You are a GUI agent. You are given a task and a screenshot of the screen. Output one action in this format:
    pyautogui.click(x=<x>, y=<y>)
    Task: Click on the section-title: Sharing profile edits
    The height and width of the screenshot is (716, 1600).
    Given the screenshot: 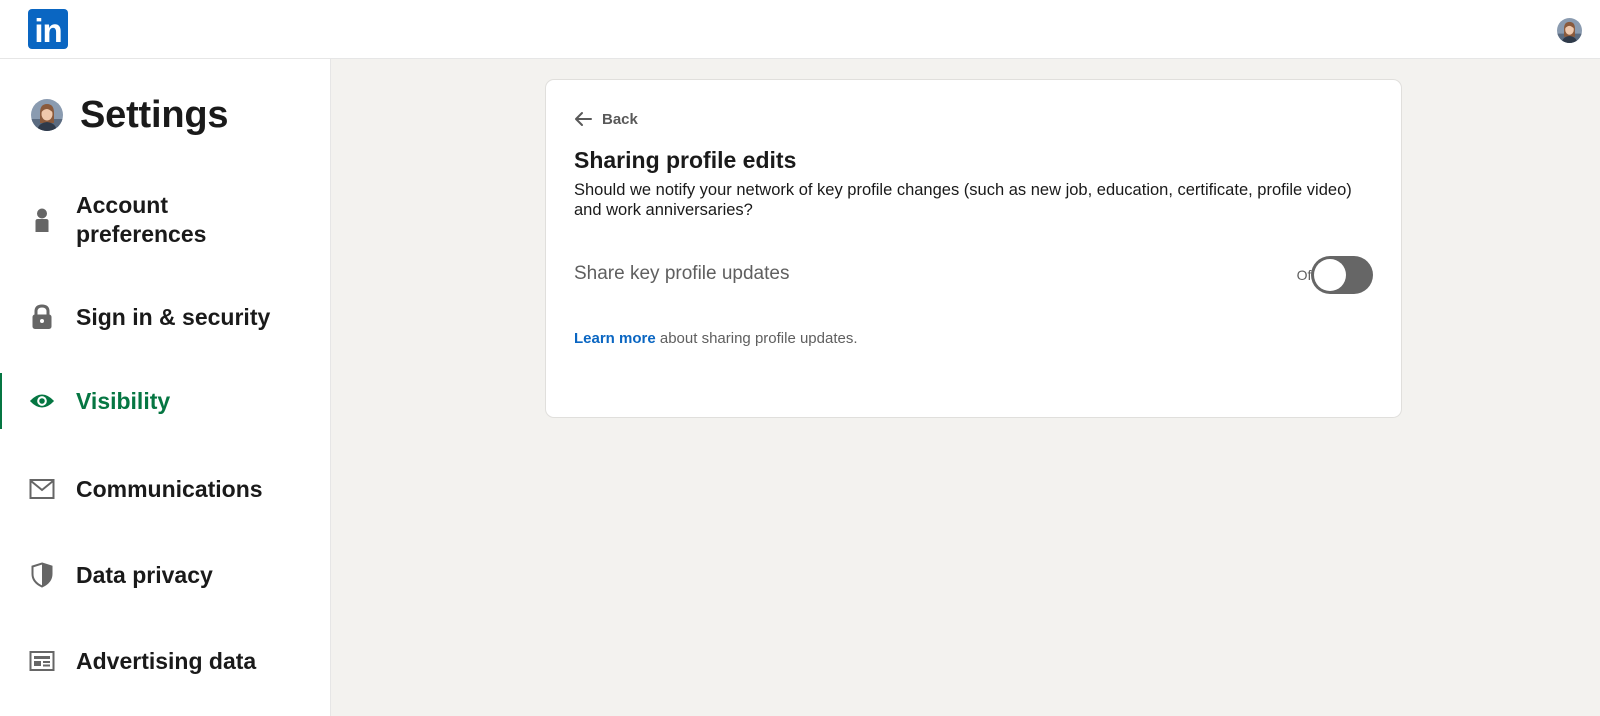 What is the action you would take?
    pyautogui.click(x=685, y=160)
    